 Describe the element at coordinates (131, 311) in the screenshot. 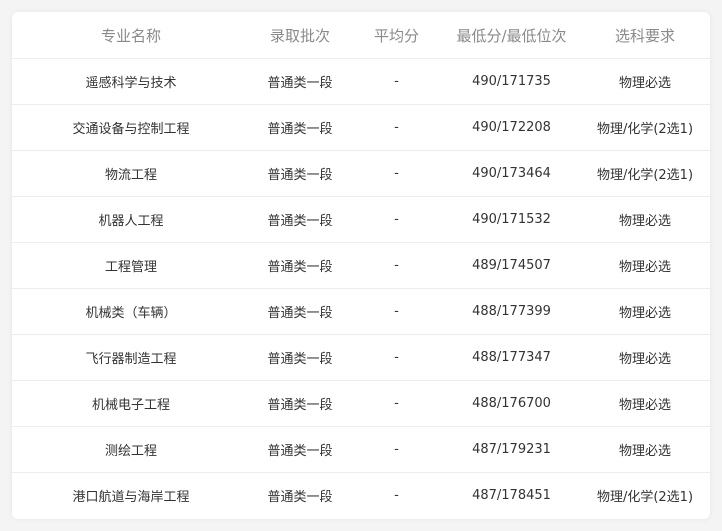

I see `cell-major-name: 机械类（车辆）` at that location.